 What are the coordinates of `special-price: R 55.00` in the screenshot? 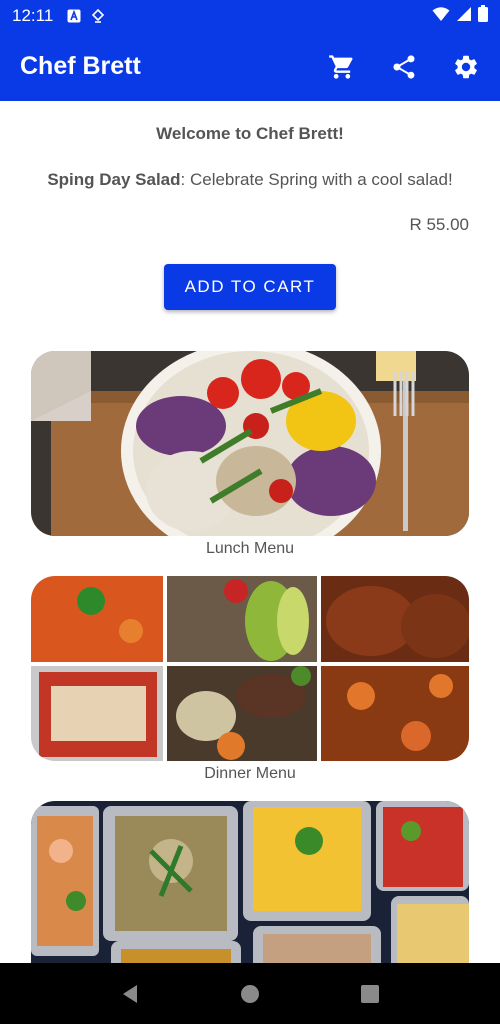 It's located at (439, 224).